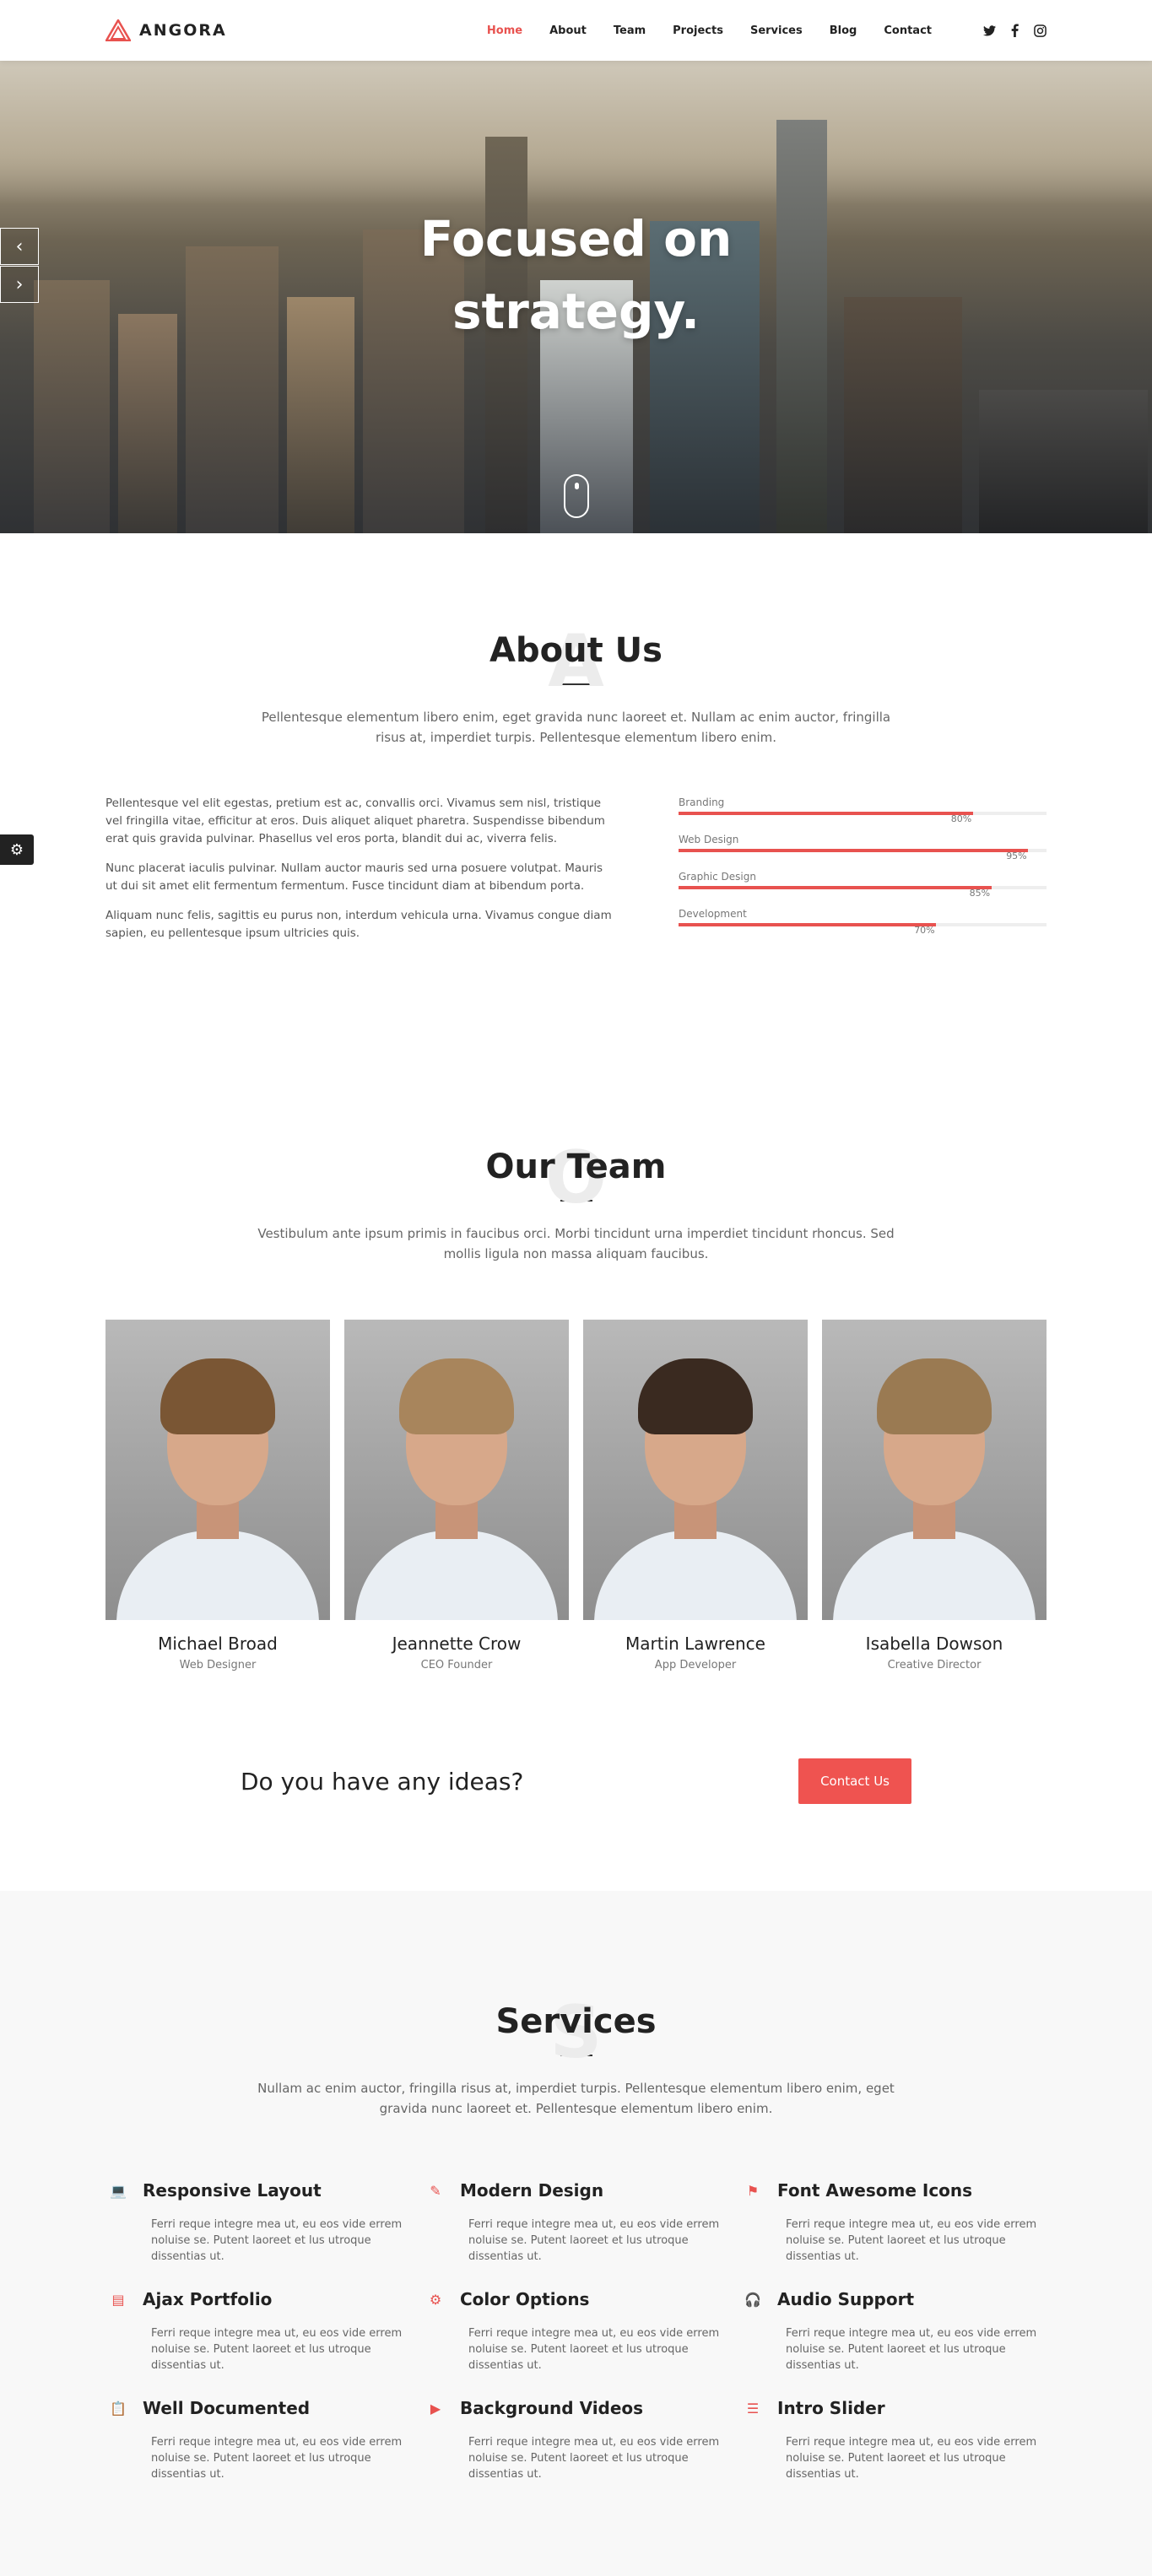 Image resolution: width=1152 pixels, height=2576 pixels. Describe the element at coordinates (863, 930) in the screenshot. I see `skill-bar-track: 70%` at that location.